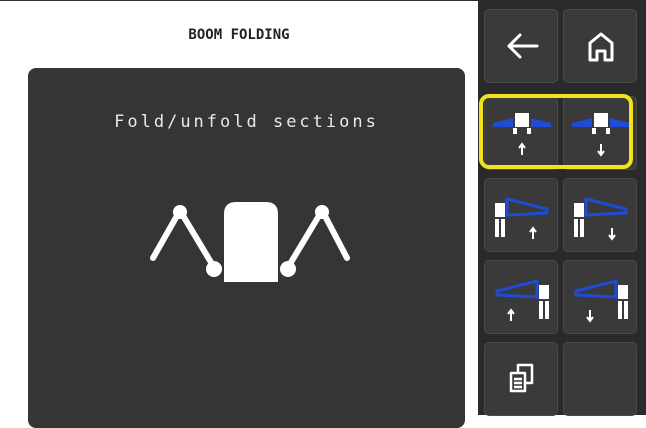 Image resolution: width=646 pixels, height=428 pixels. I want to click on boom-right-down-icon, so click(601, 301).